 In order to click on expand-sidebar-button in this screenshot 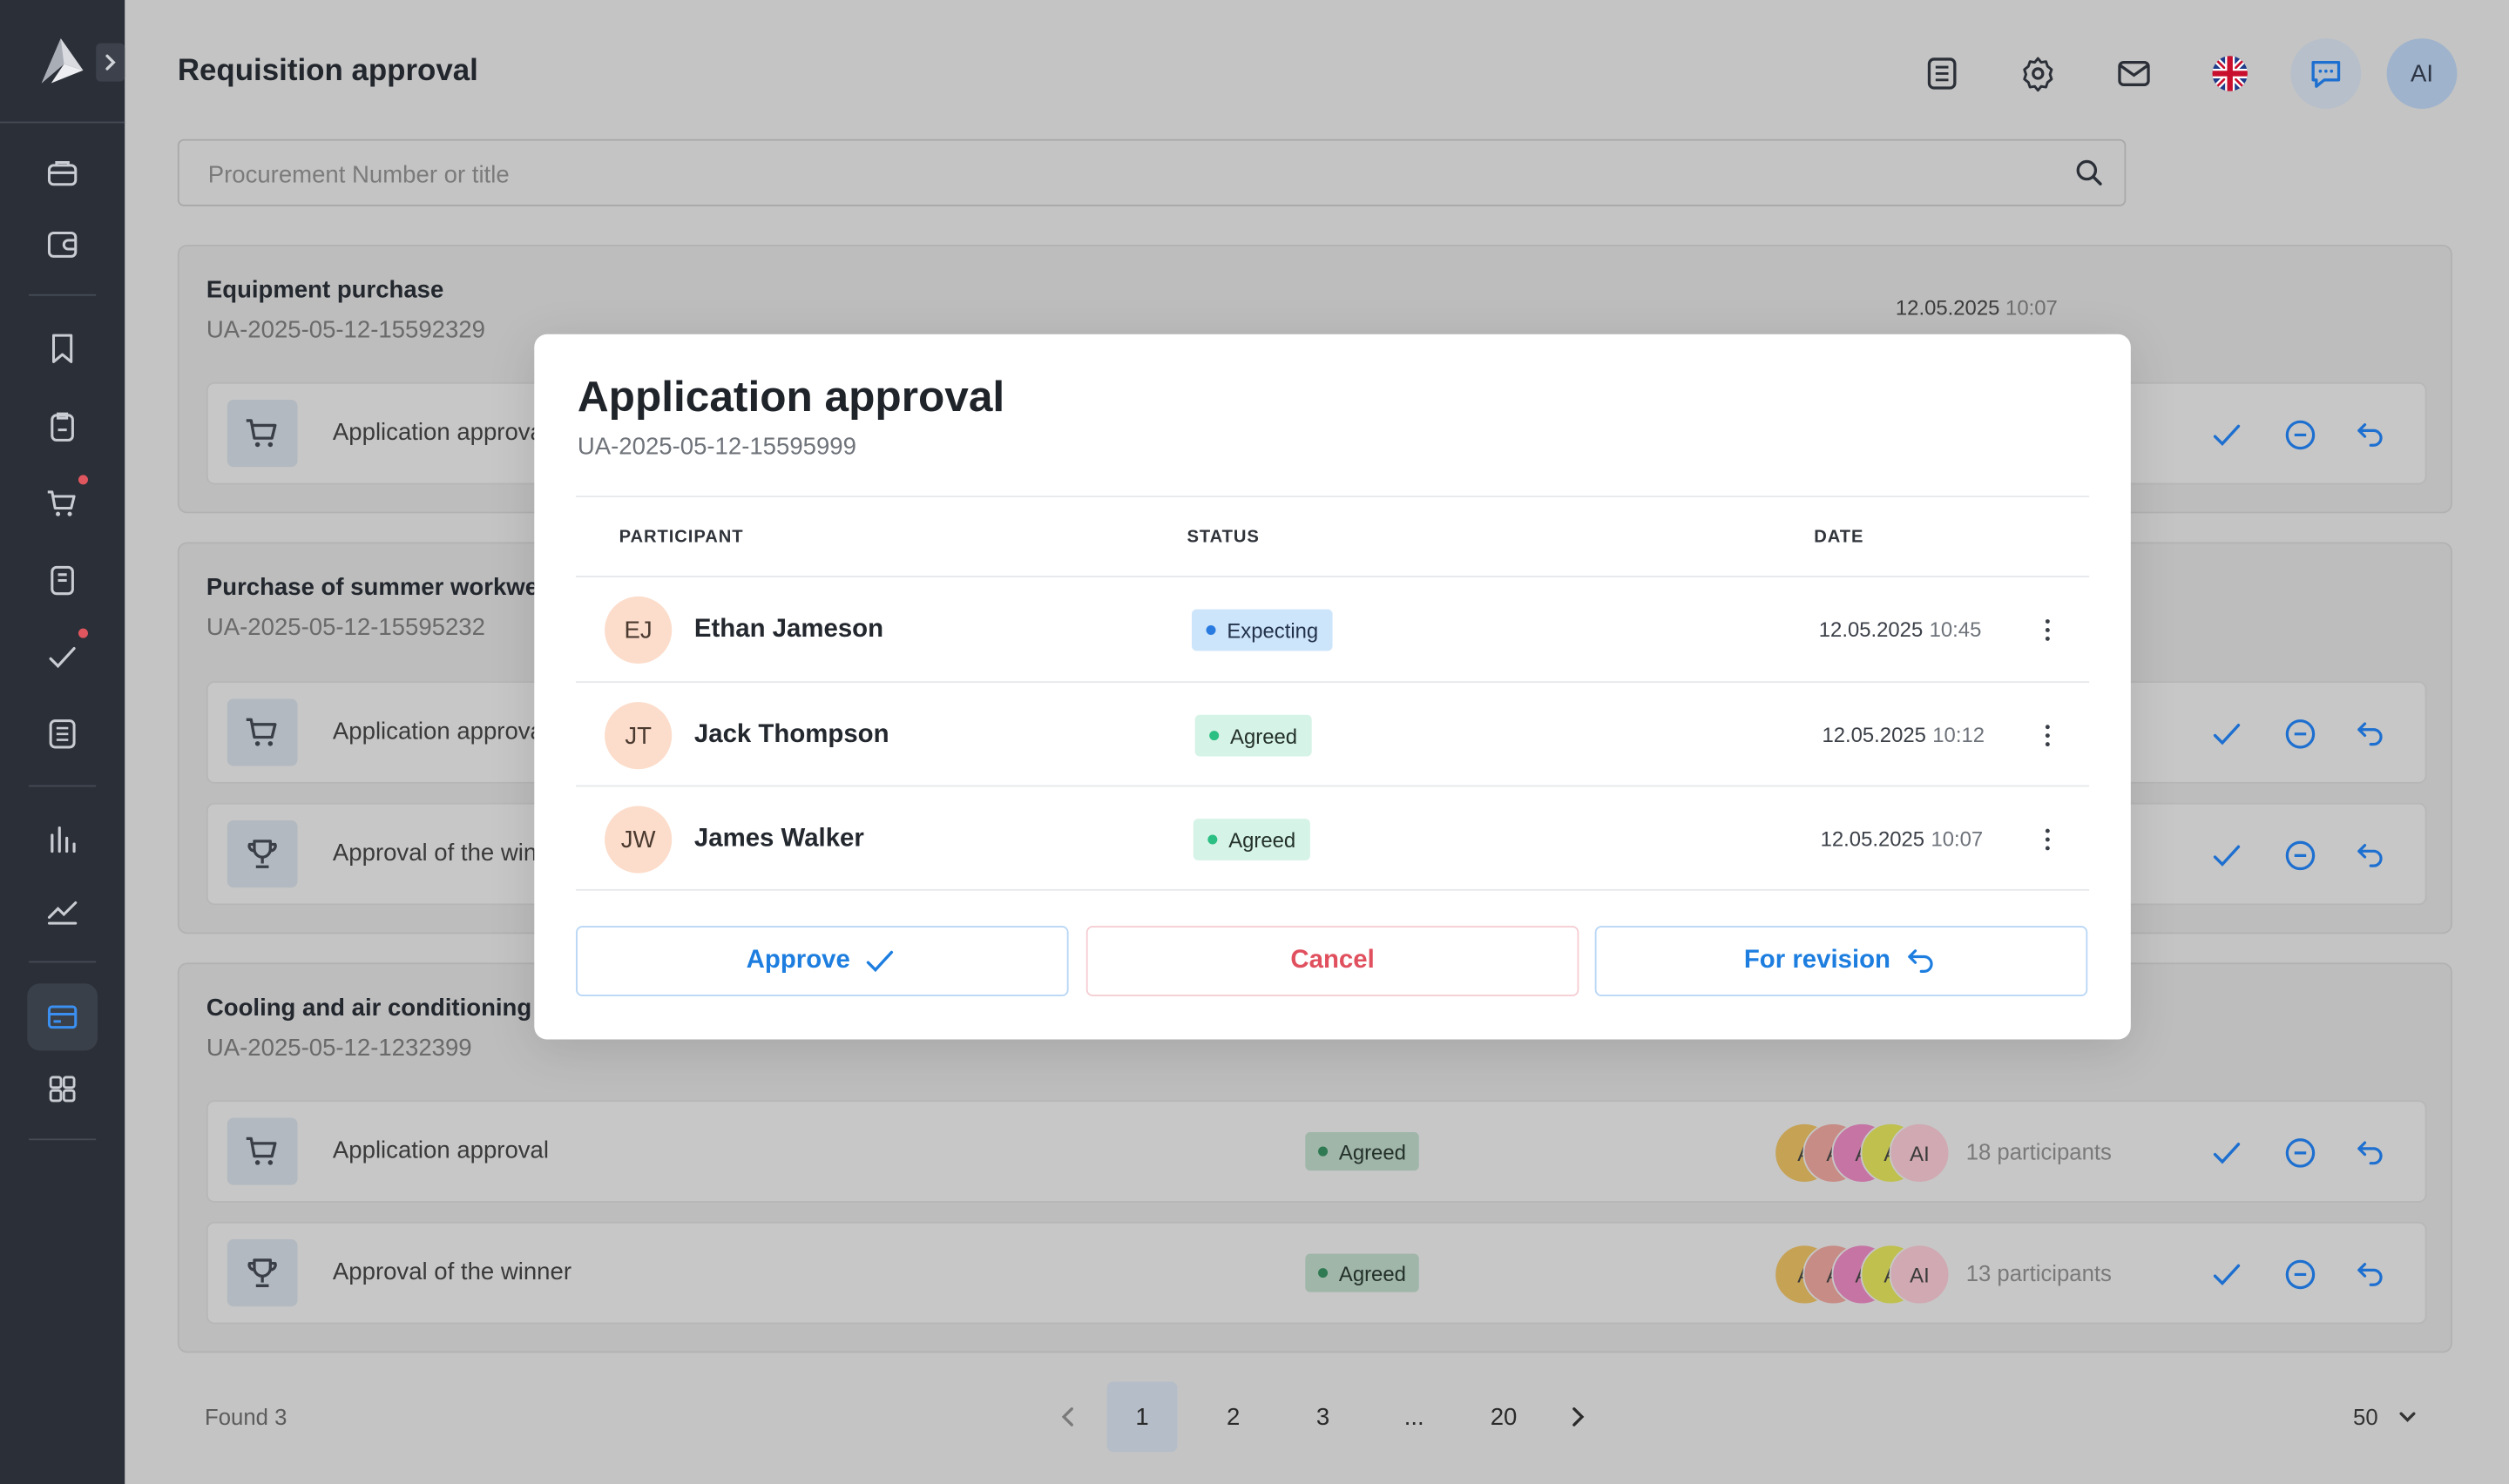, I will do `click(110, 62)`.